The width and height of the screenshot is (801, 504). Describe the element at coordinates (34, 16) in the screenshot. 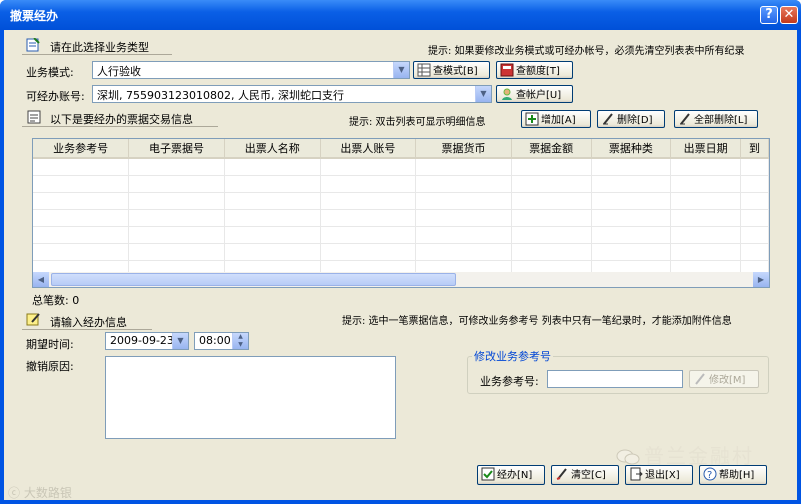

I see `window-title: 撤票经办` at that location.